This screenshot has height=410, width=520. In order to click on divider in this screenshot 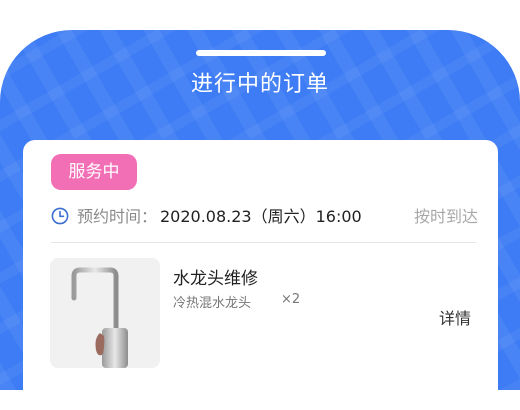, I will do `click(263, 242)`.